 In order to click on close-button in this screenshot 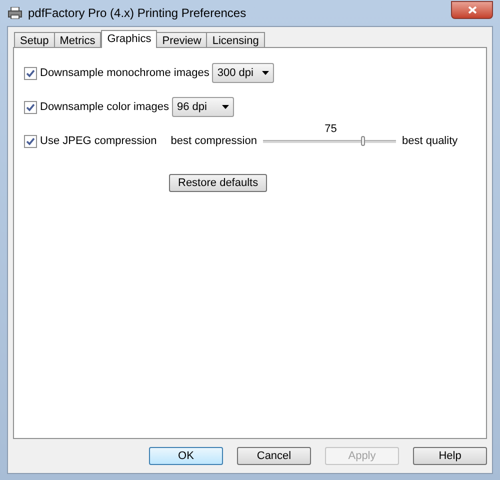, I will do `click(472, 10)`.